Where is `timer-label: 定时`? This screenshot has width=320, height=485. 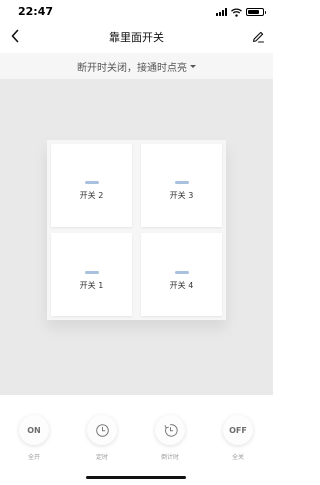
timer-label: 定时 is located at coordinates (101, 457).